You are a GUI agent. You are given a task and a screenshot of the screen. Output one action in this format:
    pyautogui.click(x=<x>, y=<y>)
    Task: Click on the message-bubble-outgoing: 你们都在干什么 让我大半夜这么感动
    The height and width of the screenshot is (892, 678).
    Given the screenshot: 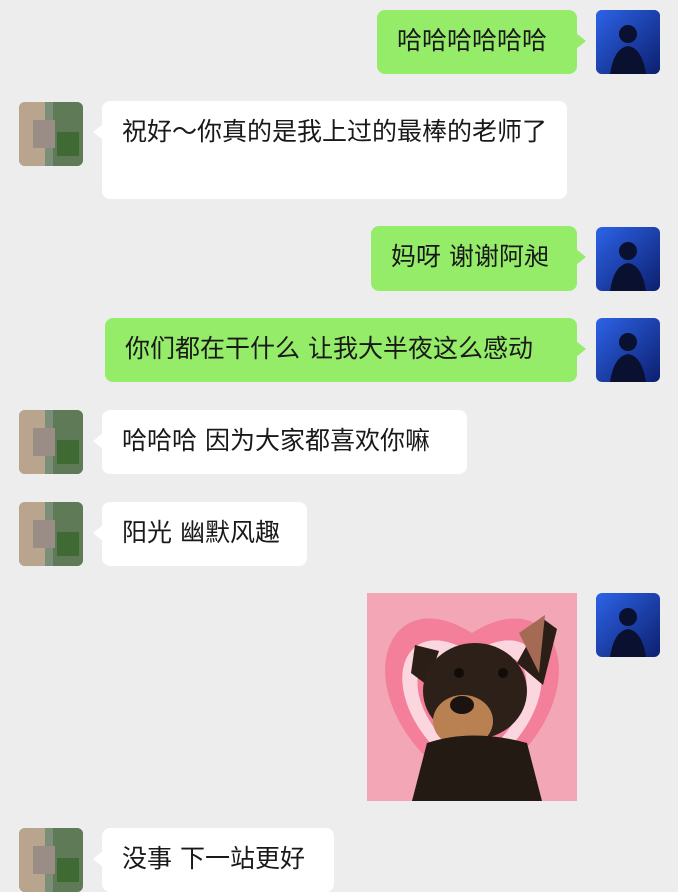 What is the action you would take?
    pyautogui.click(x=345, y=350)
    